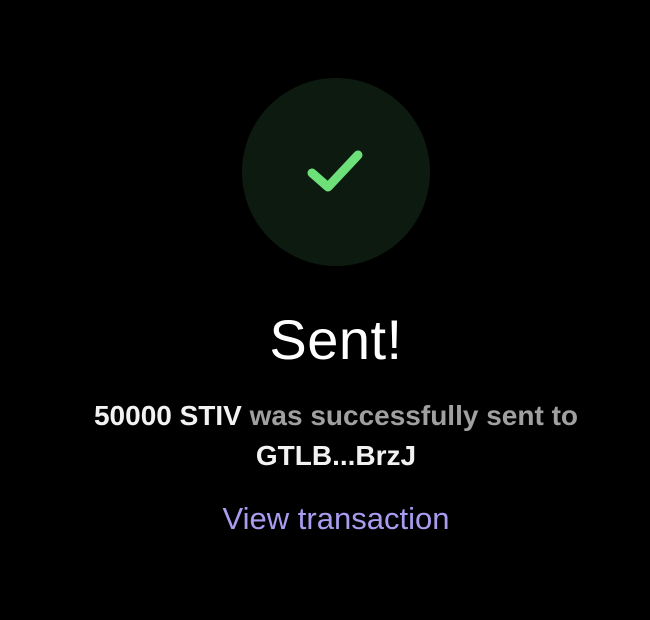  Describe the element at coordinates (325, 519) in the screenshot. I see `view-transaction-link: View transaction` at that location.